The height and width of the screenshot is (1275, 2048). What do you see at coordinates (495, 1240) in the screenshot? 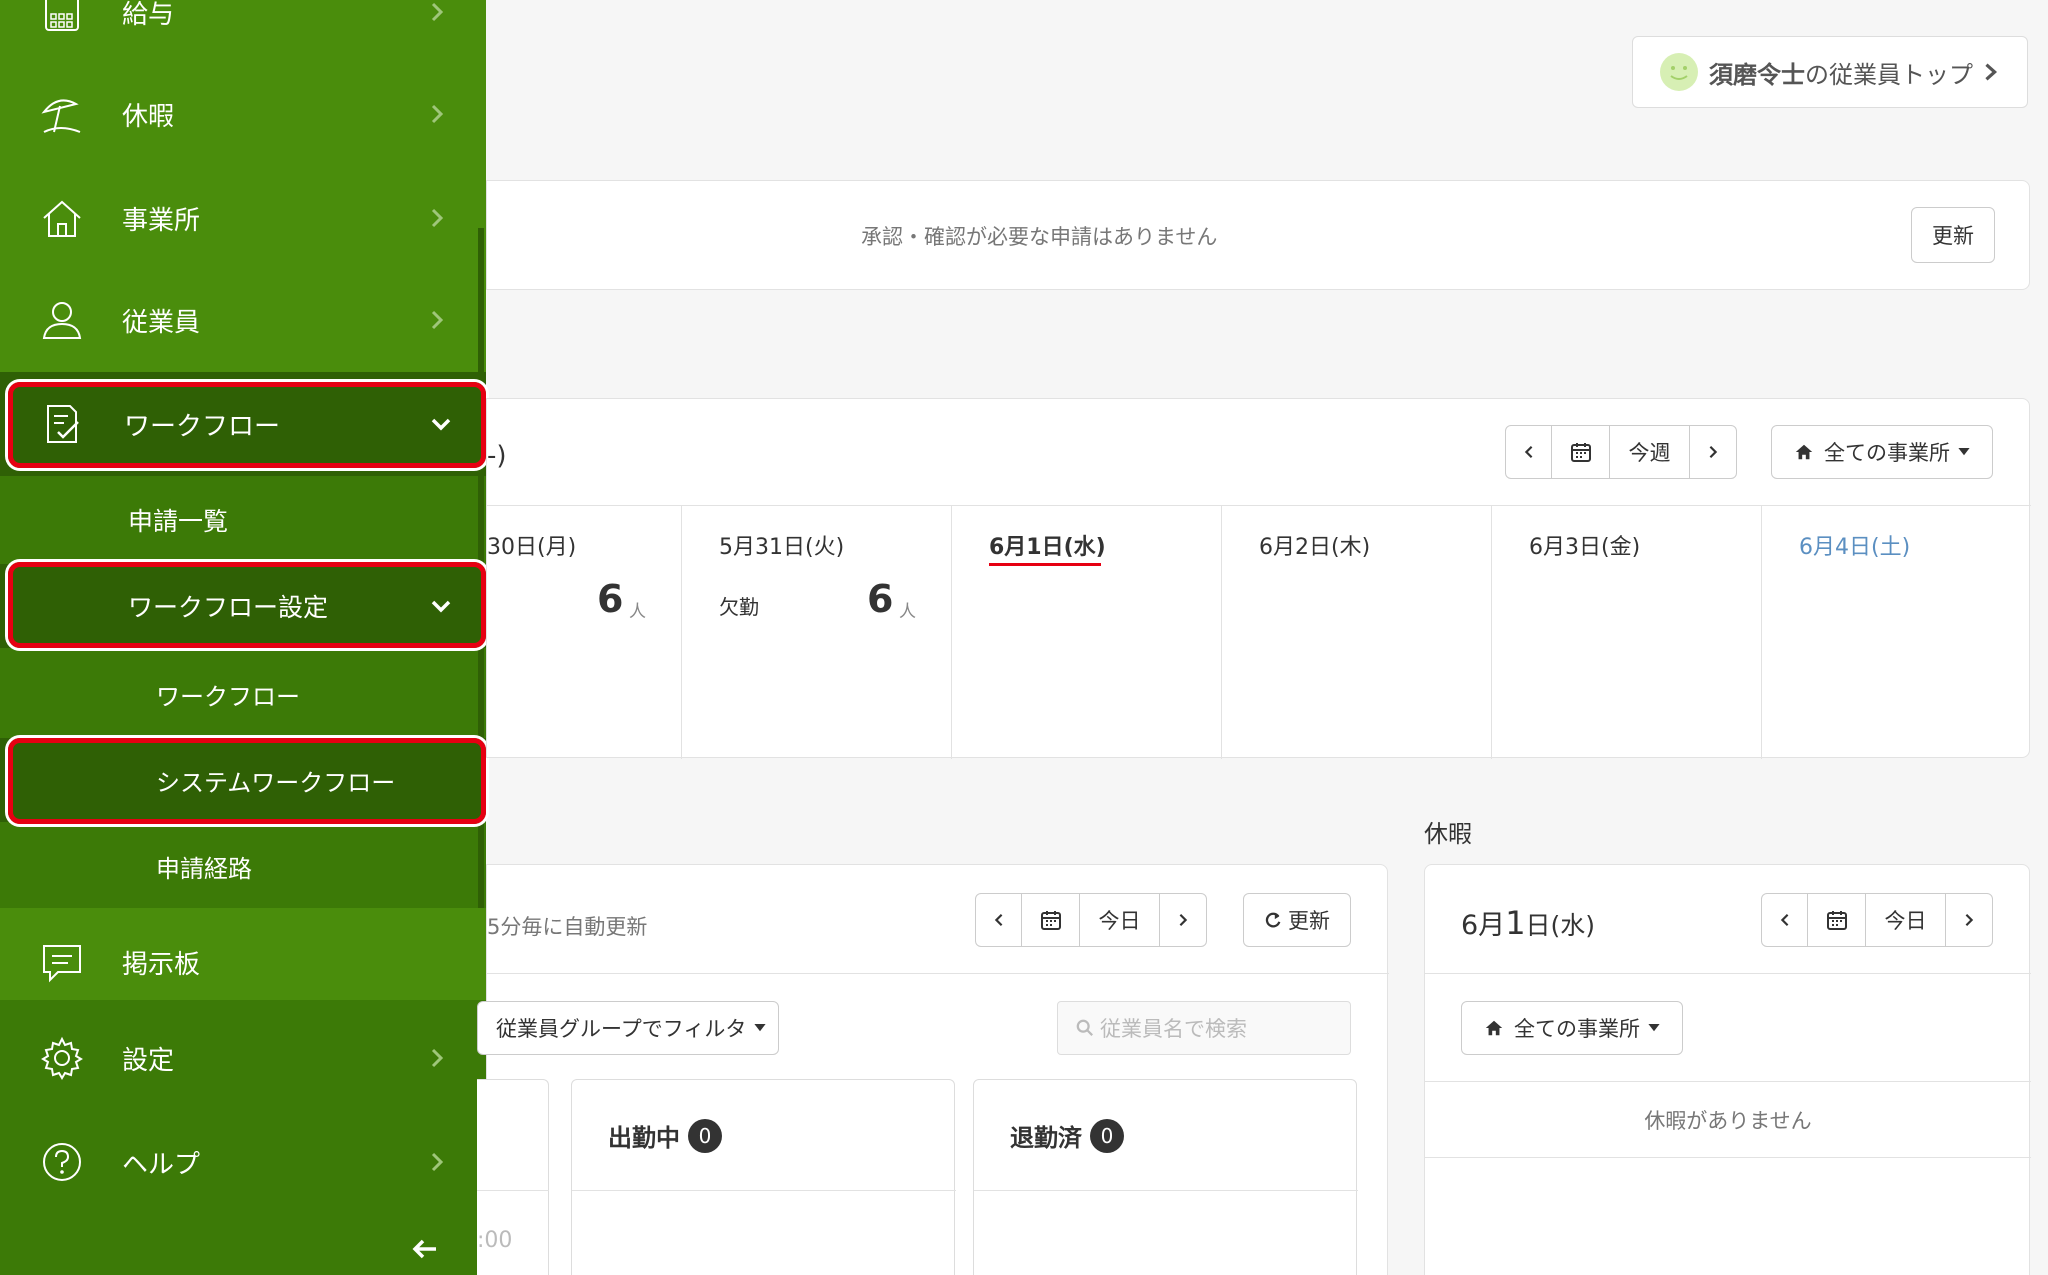
I see `time-fragment: :00` at bounding box center [495, 1240].